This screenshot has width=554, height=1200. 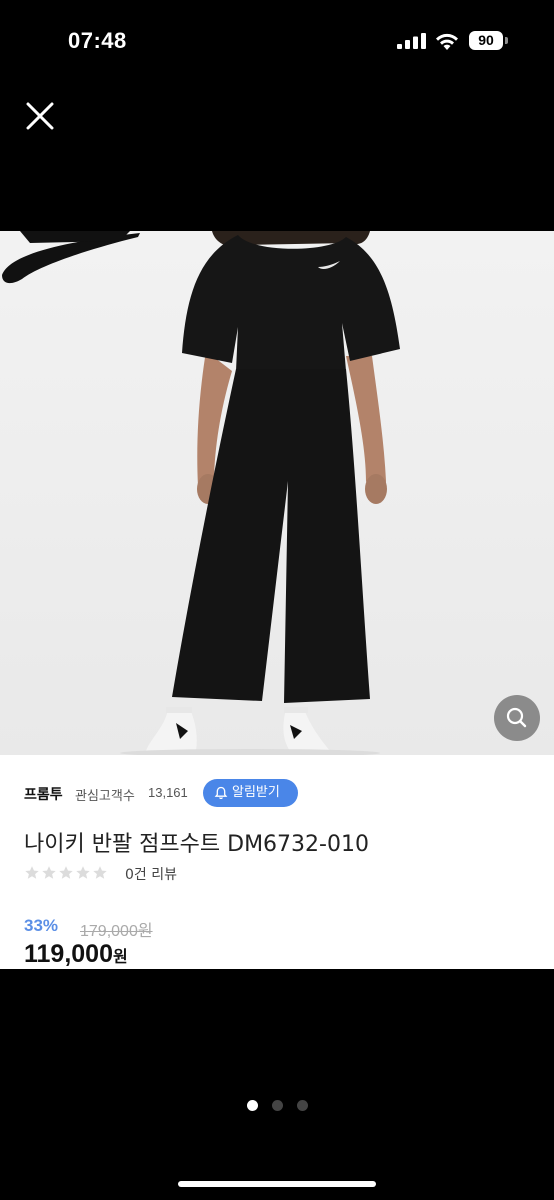 I want to click on status-time: 07:48, so click(x=97, y=40).